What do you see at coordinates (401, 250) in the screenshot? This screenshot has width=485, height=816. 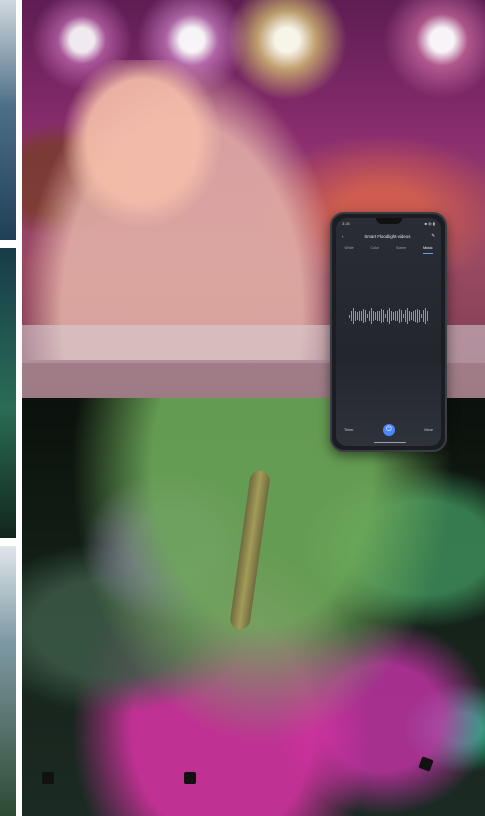 I see `tab-scene: Scene` at bounding box center [401, 250].